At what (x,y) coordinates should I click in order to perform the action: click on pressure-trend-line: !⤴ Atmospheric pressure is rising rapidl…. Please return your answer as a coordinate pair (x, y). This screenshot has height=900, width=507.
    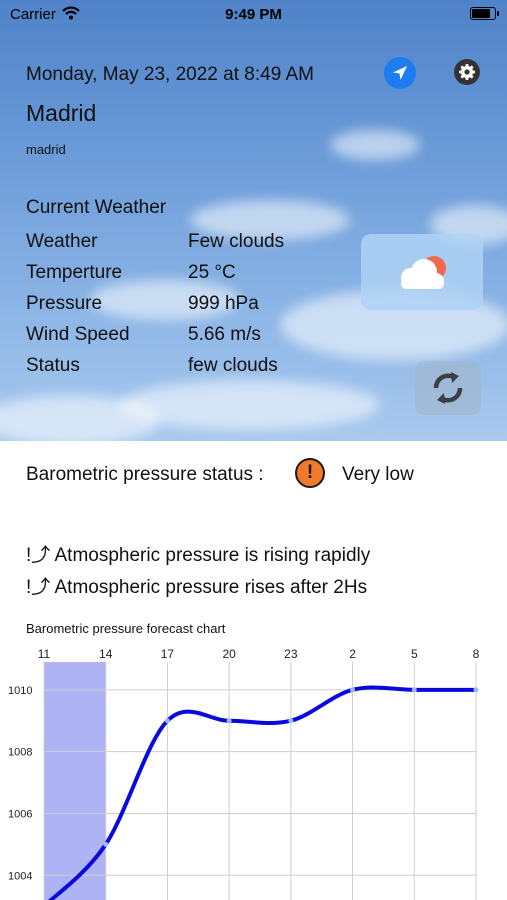
    Looking at the image, I should click on (198, 555).